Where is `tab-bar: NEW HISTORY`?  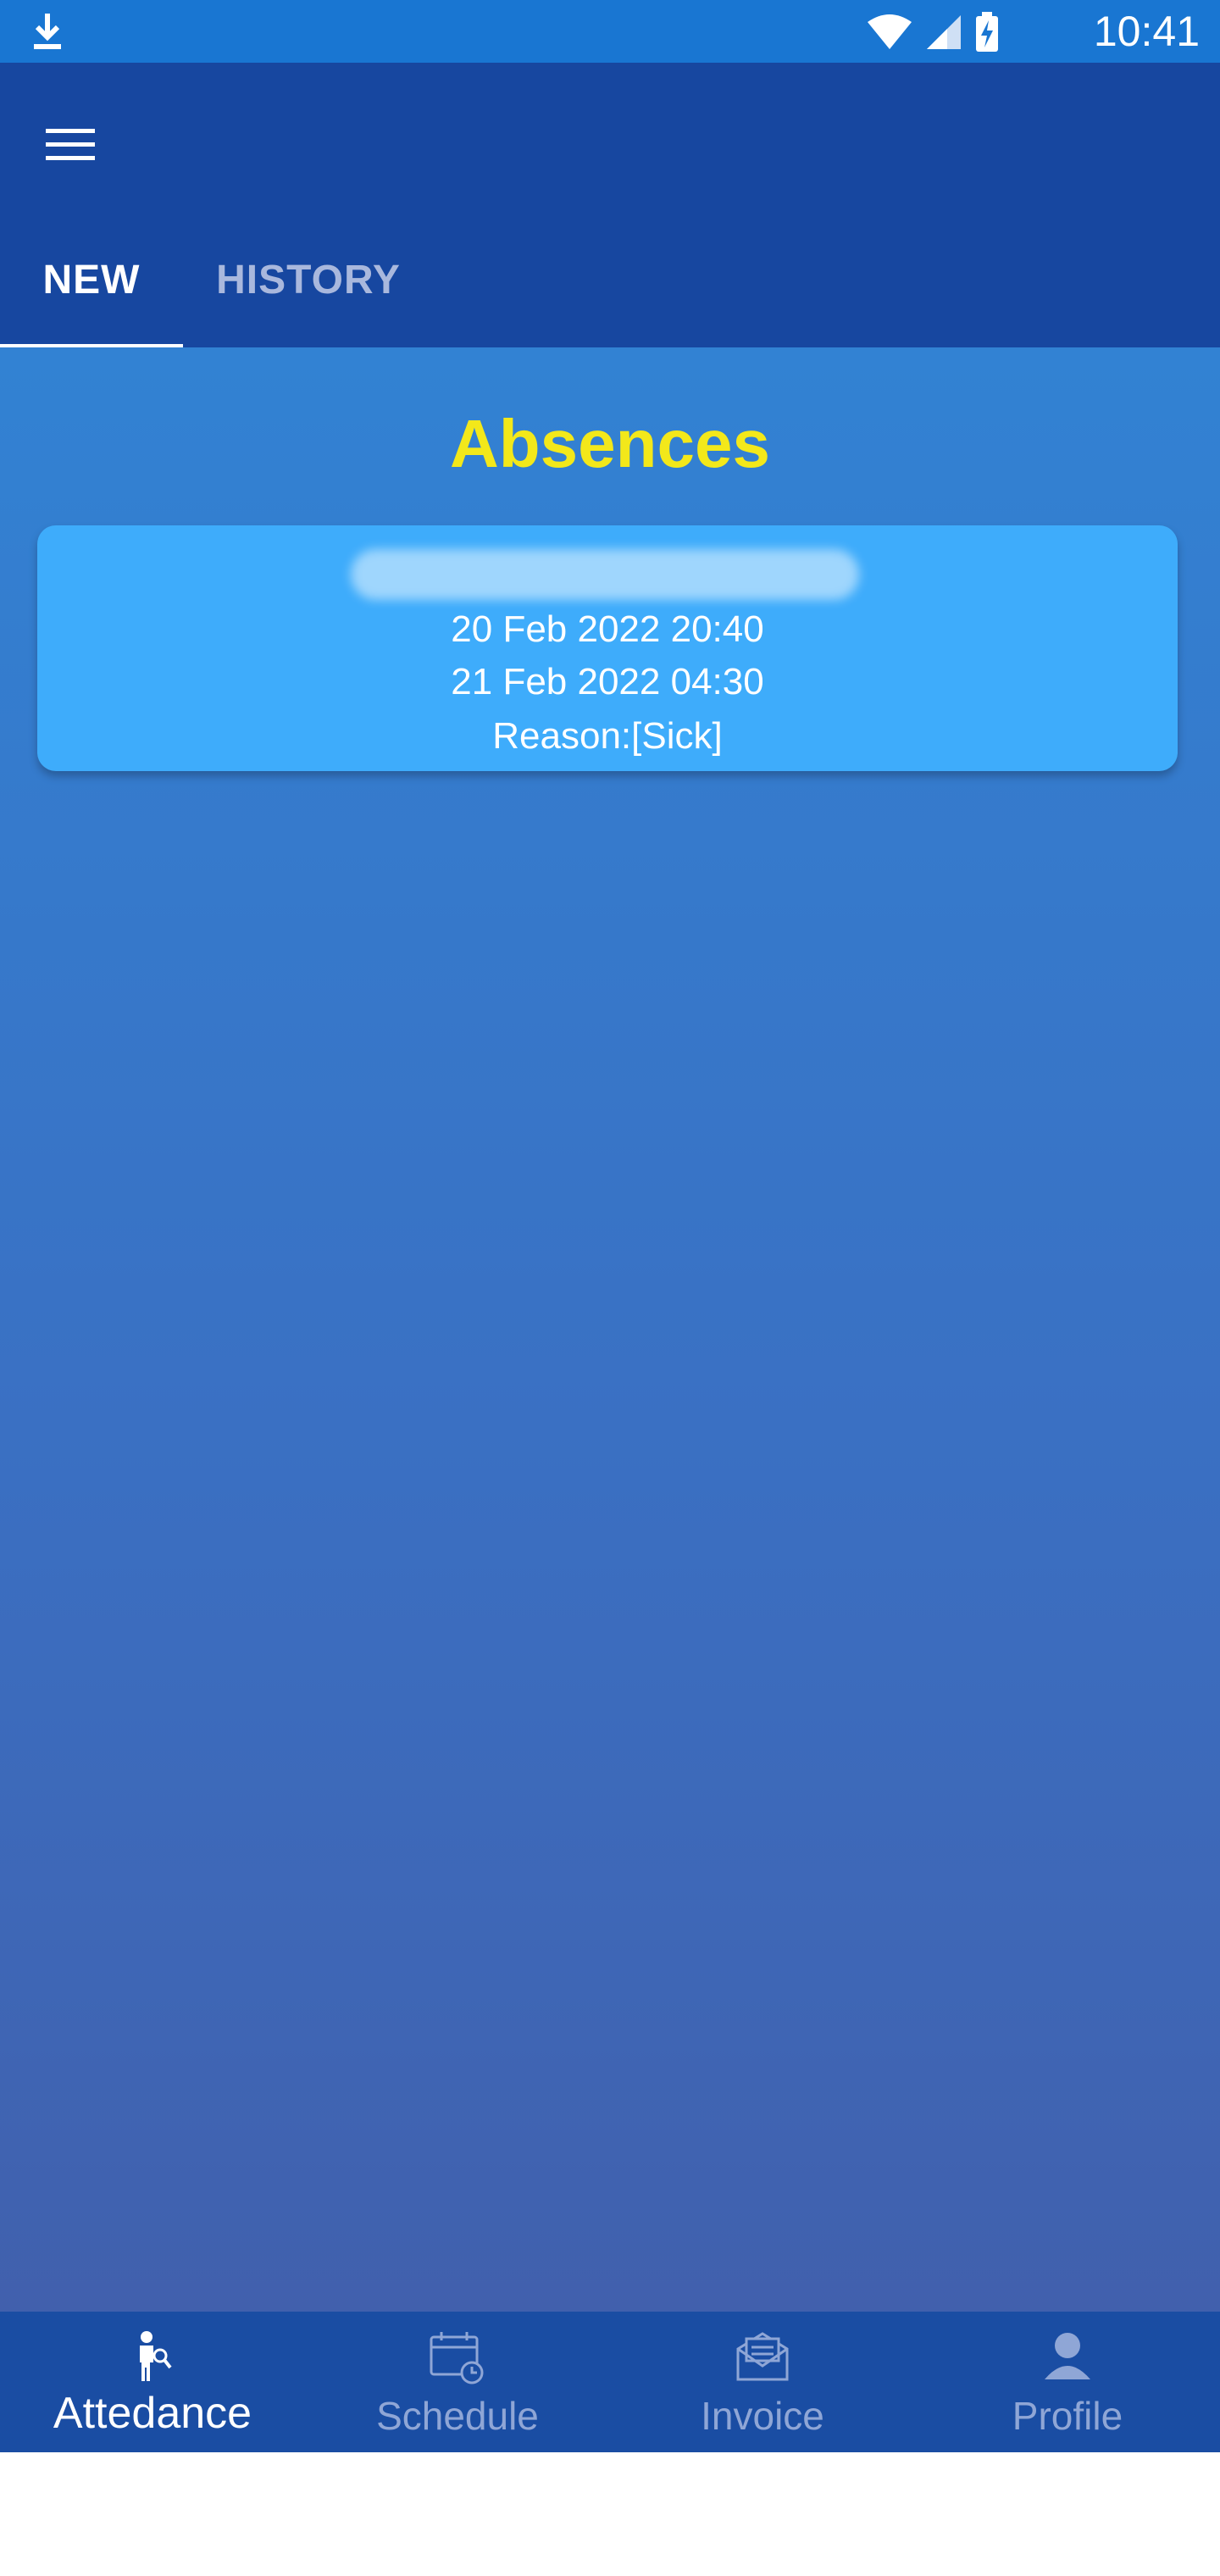 tab-bar: NEW HISTORY is located at coordinates (217, 279).